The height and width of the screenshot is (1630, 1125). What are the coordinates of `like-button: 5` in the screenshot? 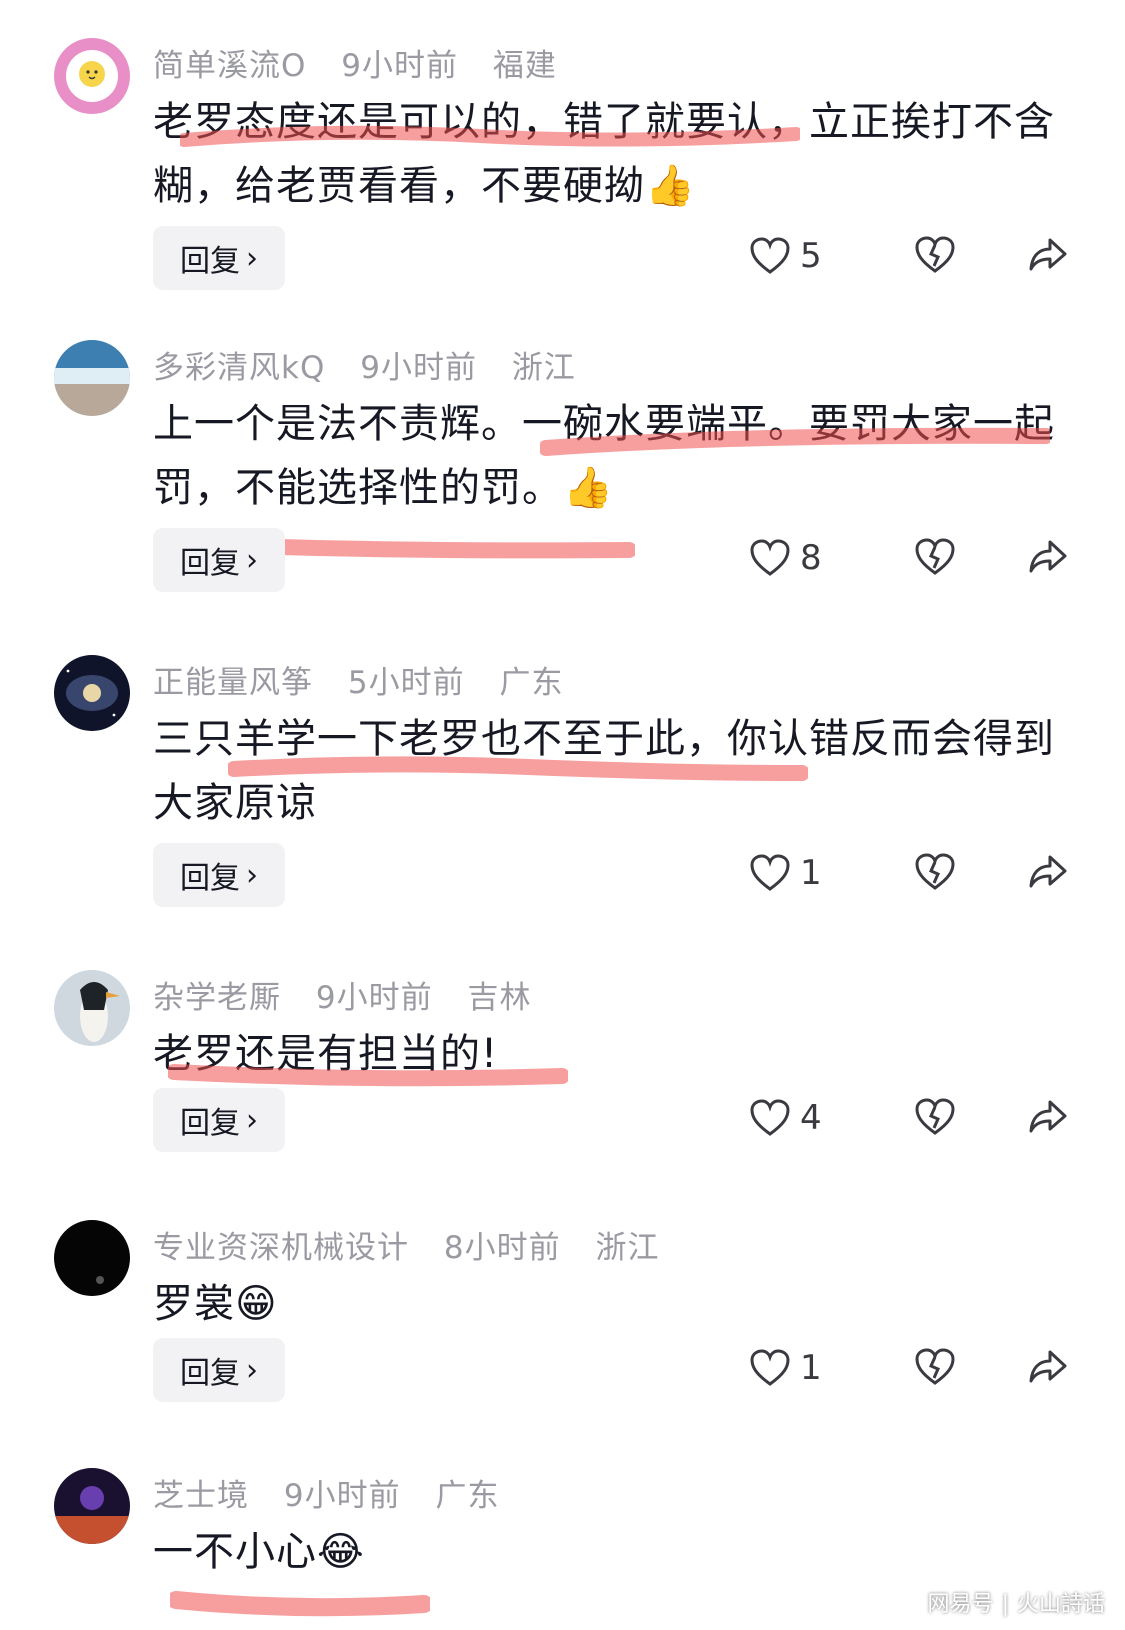 It's located at (786, 256).